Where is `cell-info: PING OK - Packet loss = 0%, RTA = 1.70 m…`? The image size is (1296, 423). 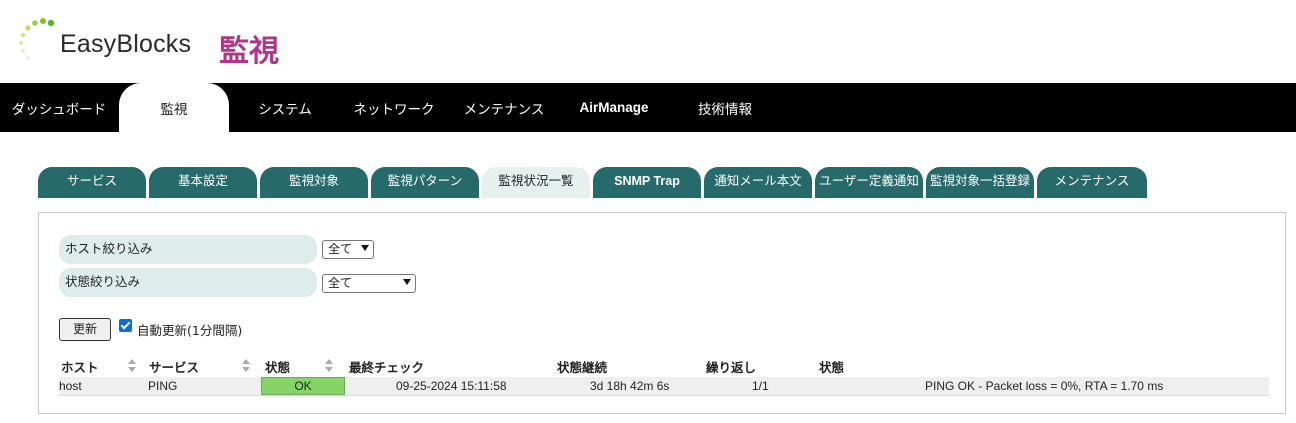
cell-info: PING OK - Packet loss = 0%, RTA = 1.70 m… is located at coordinates (1044, 386).